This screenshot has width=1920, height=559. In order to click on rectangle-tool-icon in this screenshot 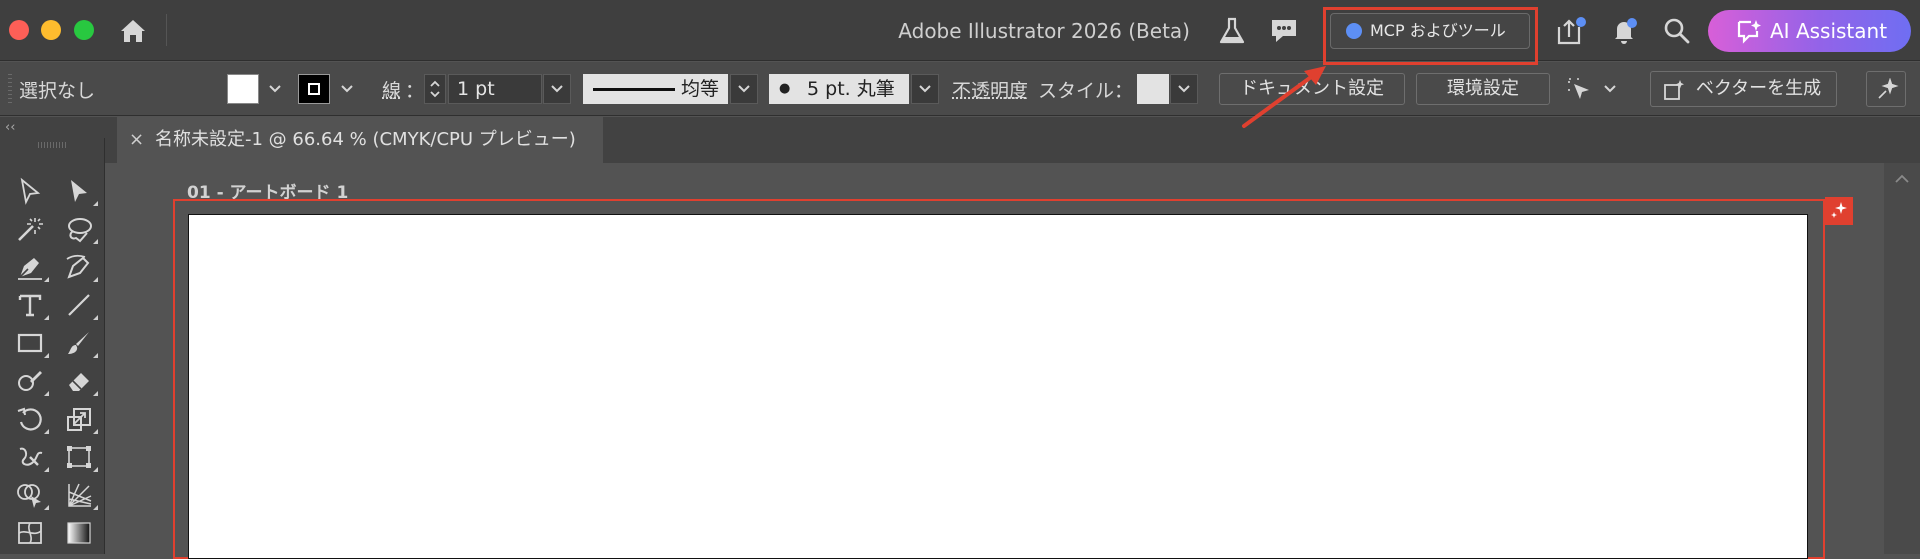, I will do `click(31, 343)`.